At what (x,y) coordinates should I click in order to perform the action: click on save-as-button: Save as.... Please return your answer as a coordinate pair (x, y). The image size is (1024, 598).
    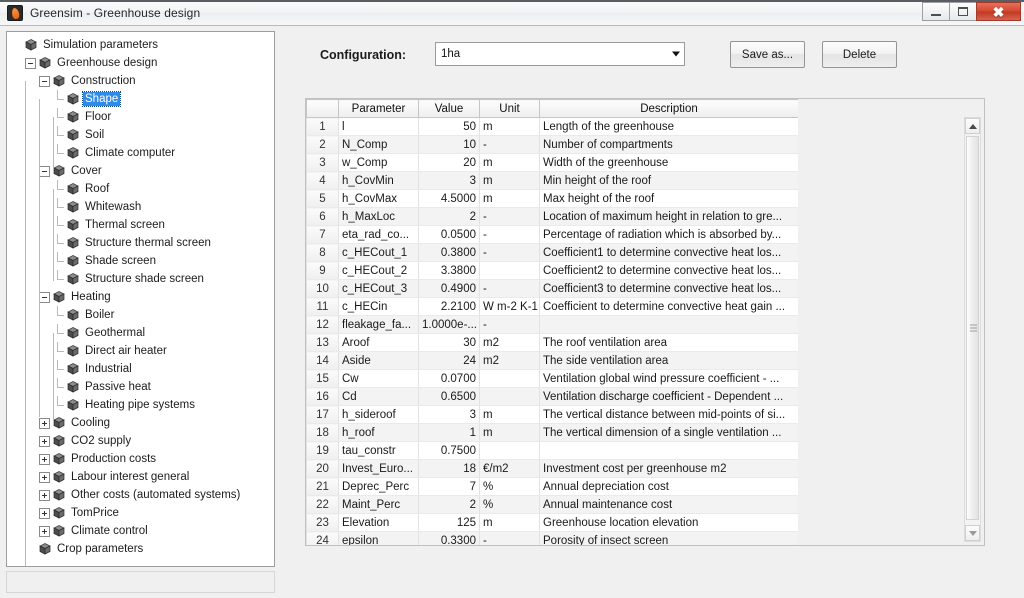
    Looking at the image, I should click on (767, 54).